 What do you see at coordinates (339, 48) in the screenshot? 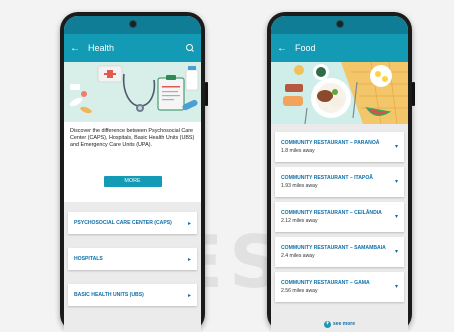
I see `food-app-bar: ← Food` at bounding box center [339, 48].